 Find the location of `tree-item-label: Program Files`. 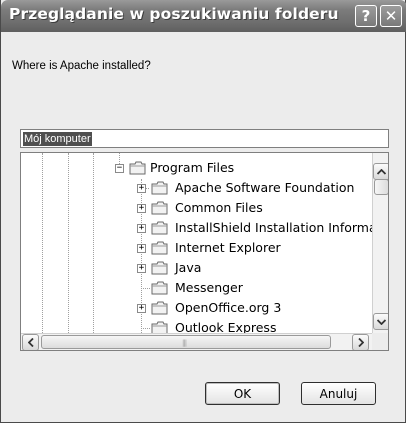

tree-item-label: Program Files is located at coordinates (192, 167).